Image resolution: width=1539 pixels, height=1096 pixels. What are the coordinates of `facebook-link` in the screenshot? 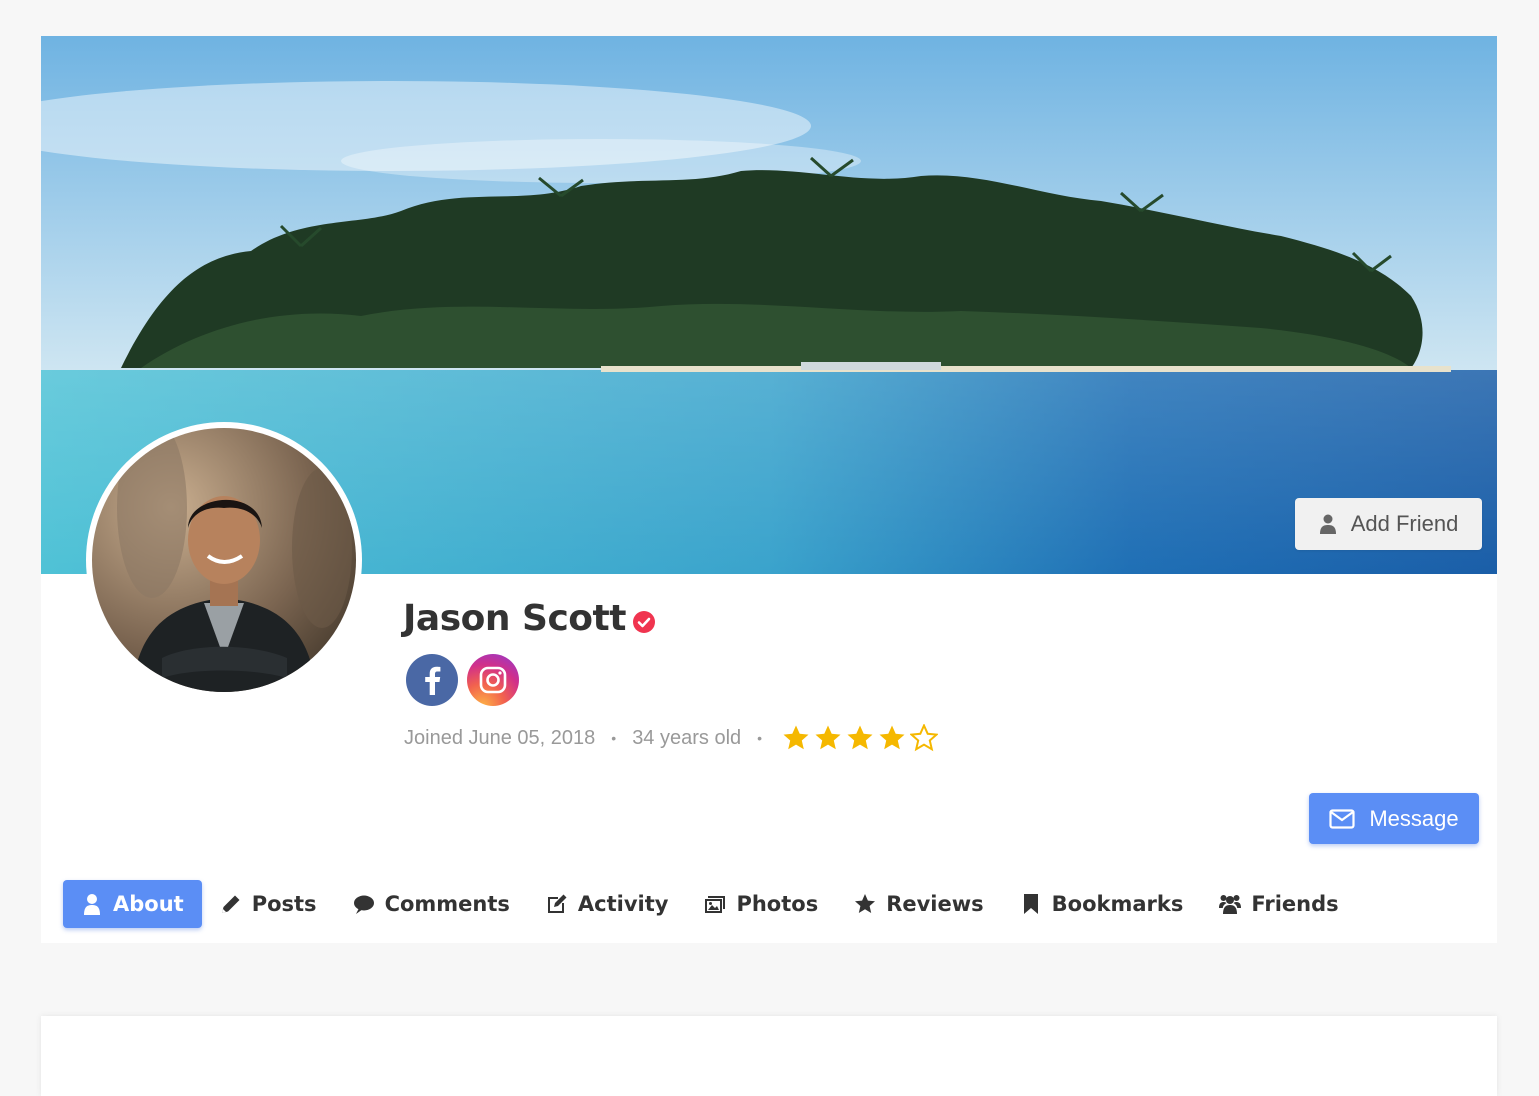 It's located at (432, 680).